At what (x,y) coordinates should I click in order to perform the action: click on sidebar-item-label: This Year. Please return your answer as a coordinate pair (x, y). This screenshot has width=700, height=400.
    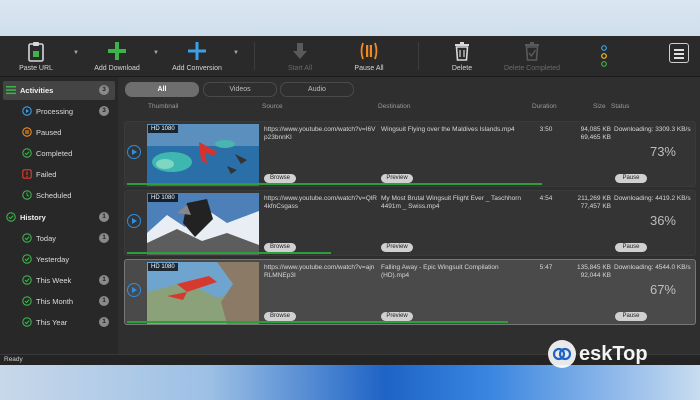
    Looking at the image, I should click on (52, 322).